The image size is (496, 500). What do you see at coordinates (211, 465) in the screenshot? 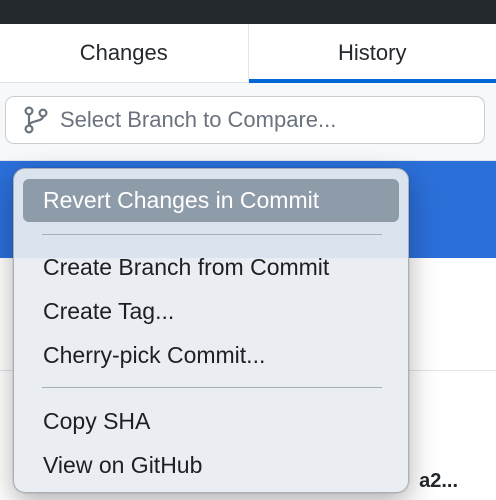
I see `menu-item-view-on-github: View on GitHub` at bounding box center [211, 465].